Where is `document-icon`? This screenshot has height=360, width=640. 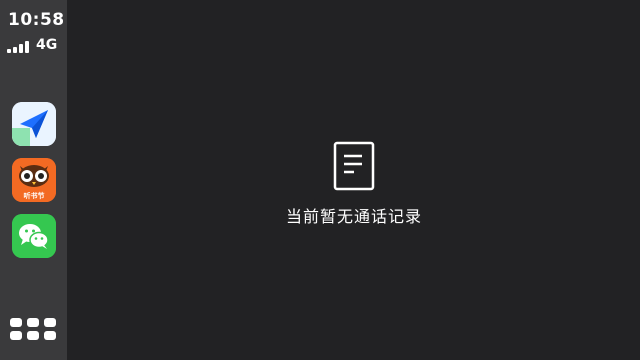 document-icon is located at coordinates (354, 166).